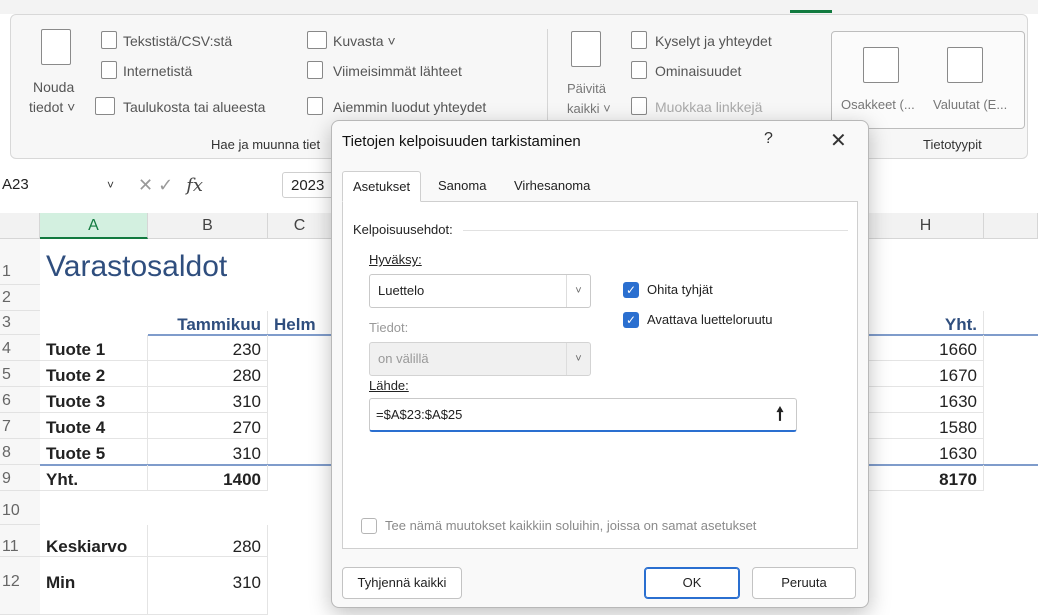 This screenshot has width=1038, height=615. I want to click on data-select-value: on välillä, so click(403, 358).